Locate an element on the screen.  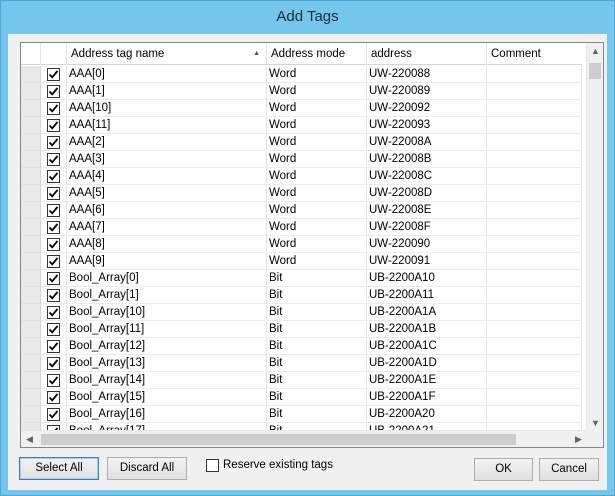
cell-tag-name: Bool_Array[14] is located at coordinates (167, 380).